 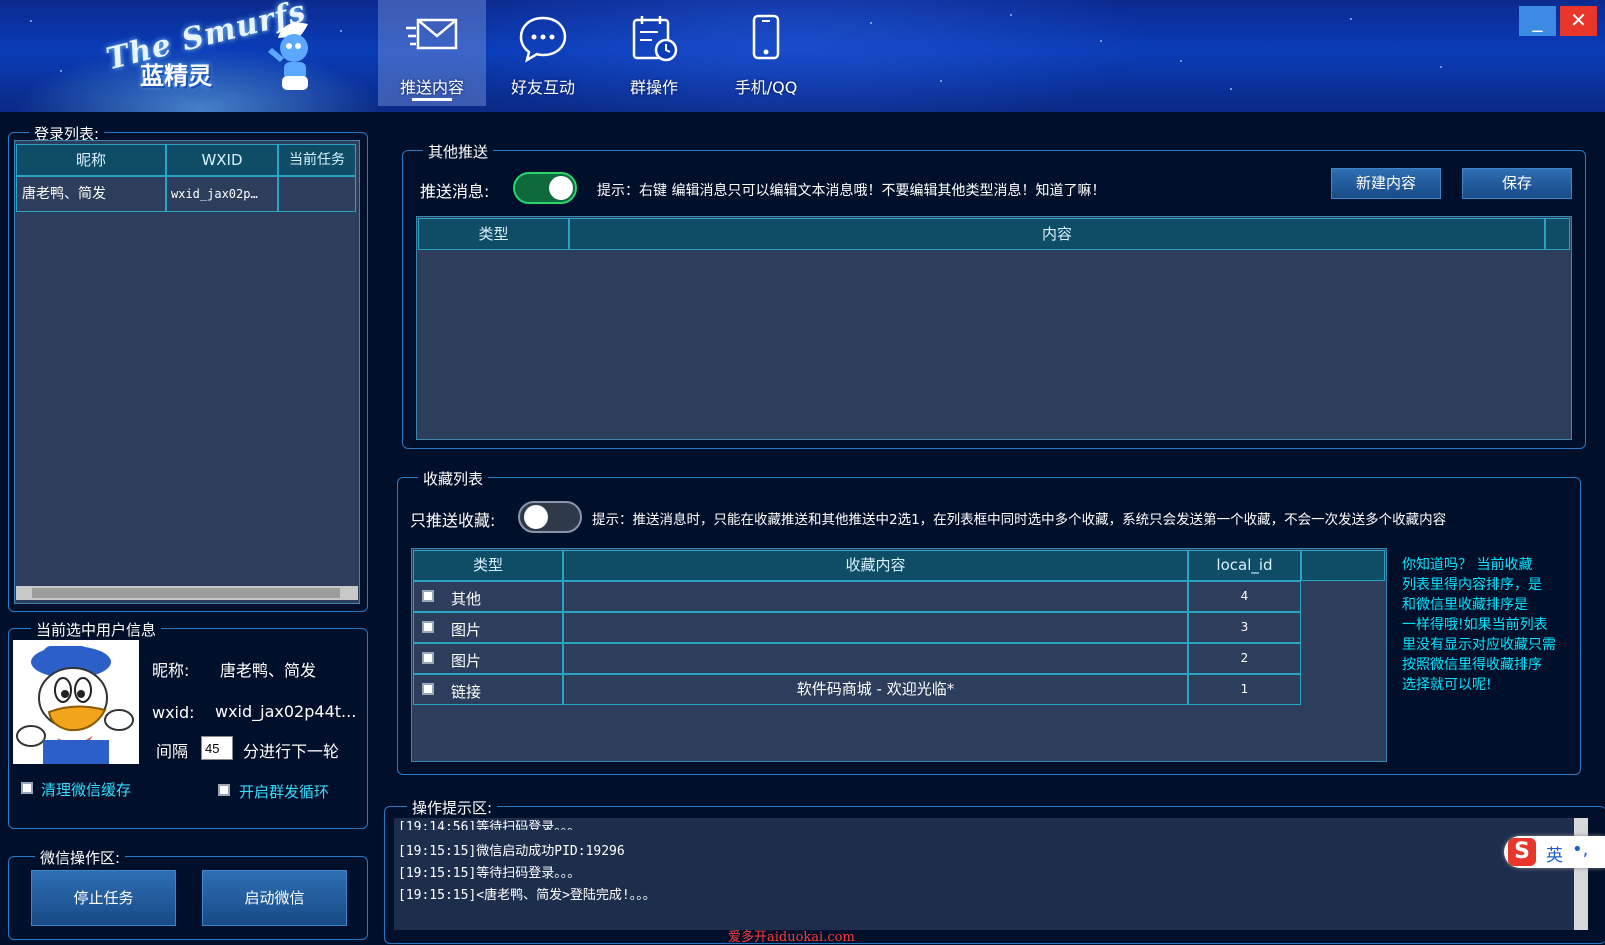 What do you see at coordinates (1472, 665) in the screenshot?
I see `side-note-line: 按照微信里得收藏排序` at bounding box center [1472, 665].